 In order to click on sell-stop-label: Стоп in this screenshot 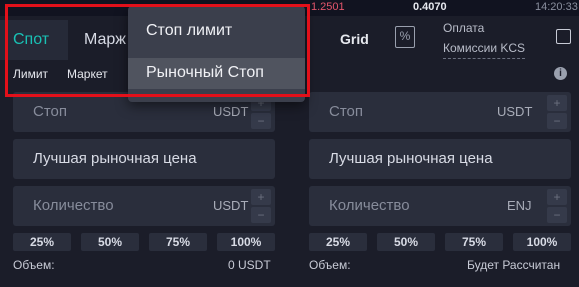, I will do `click(346, 111)`.